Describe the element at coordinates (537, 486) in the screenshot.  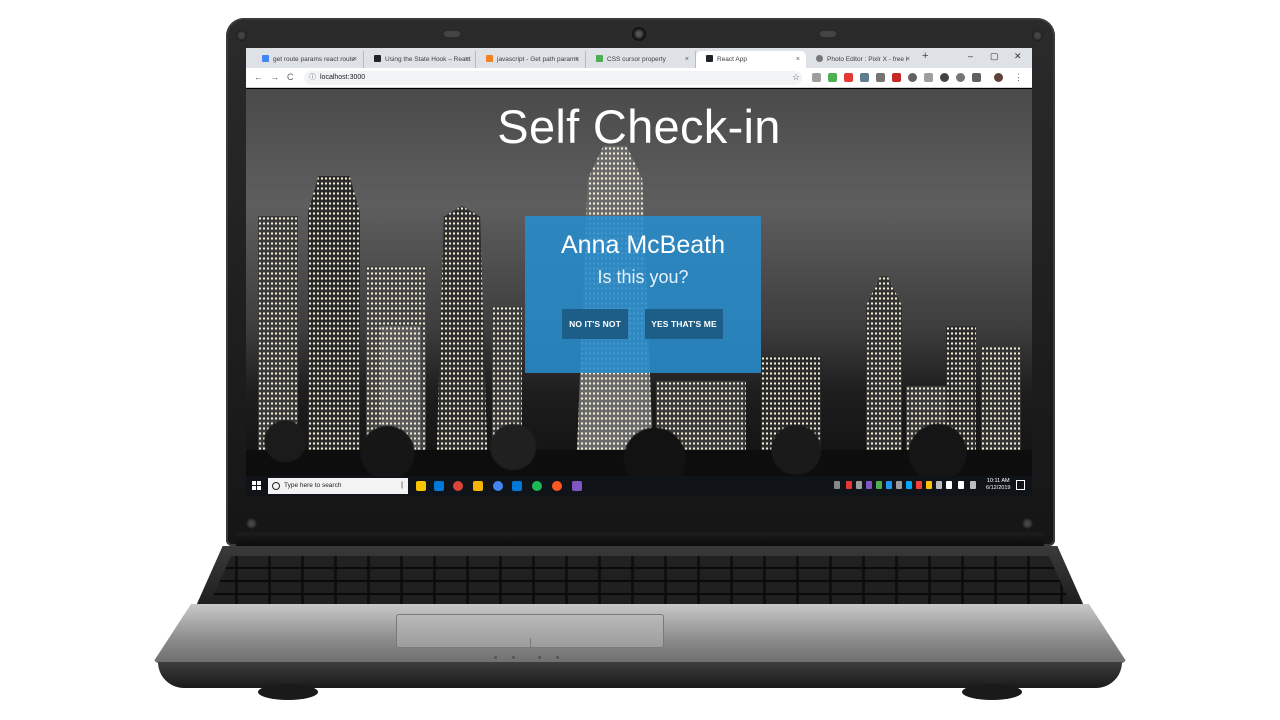
I see `spotify-icon` at that location.